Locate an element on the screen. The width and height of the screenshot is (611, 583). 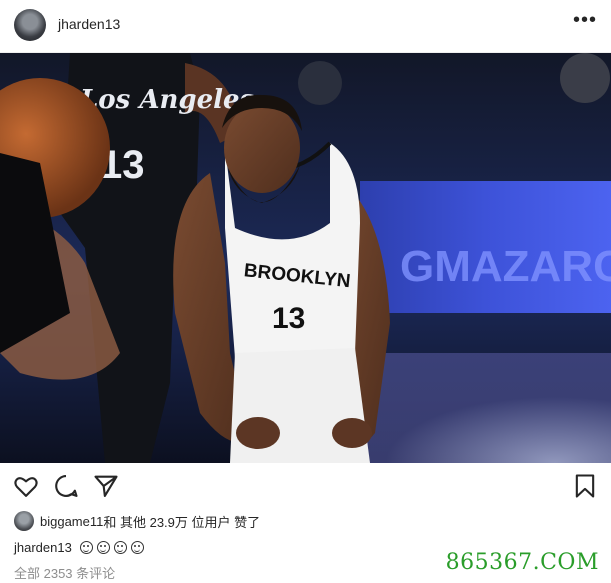
player-head is located at coordinates (262, 148).